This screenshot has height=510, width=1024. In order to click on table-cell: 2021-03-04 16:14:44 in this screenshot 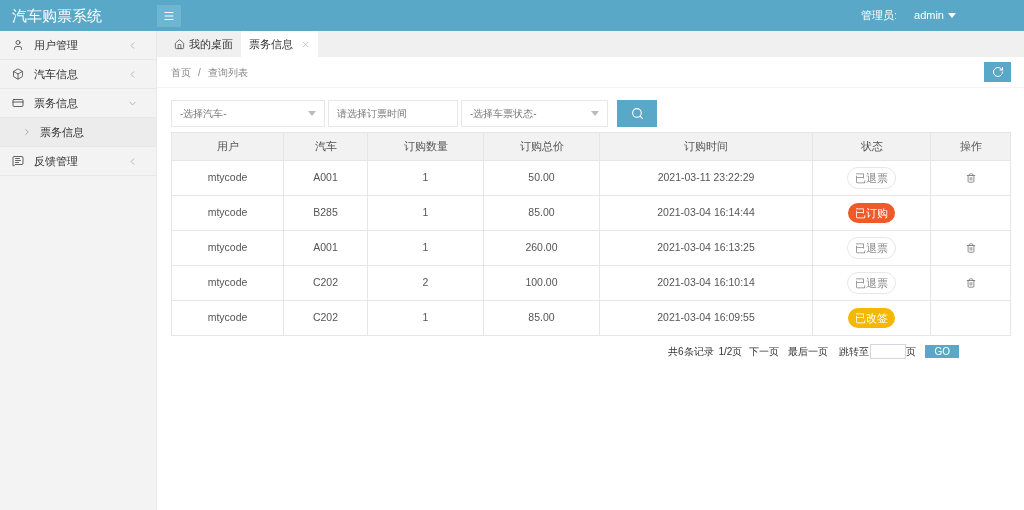, I will do `click(706, 213)`.